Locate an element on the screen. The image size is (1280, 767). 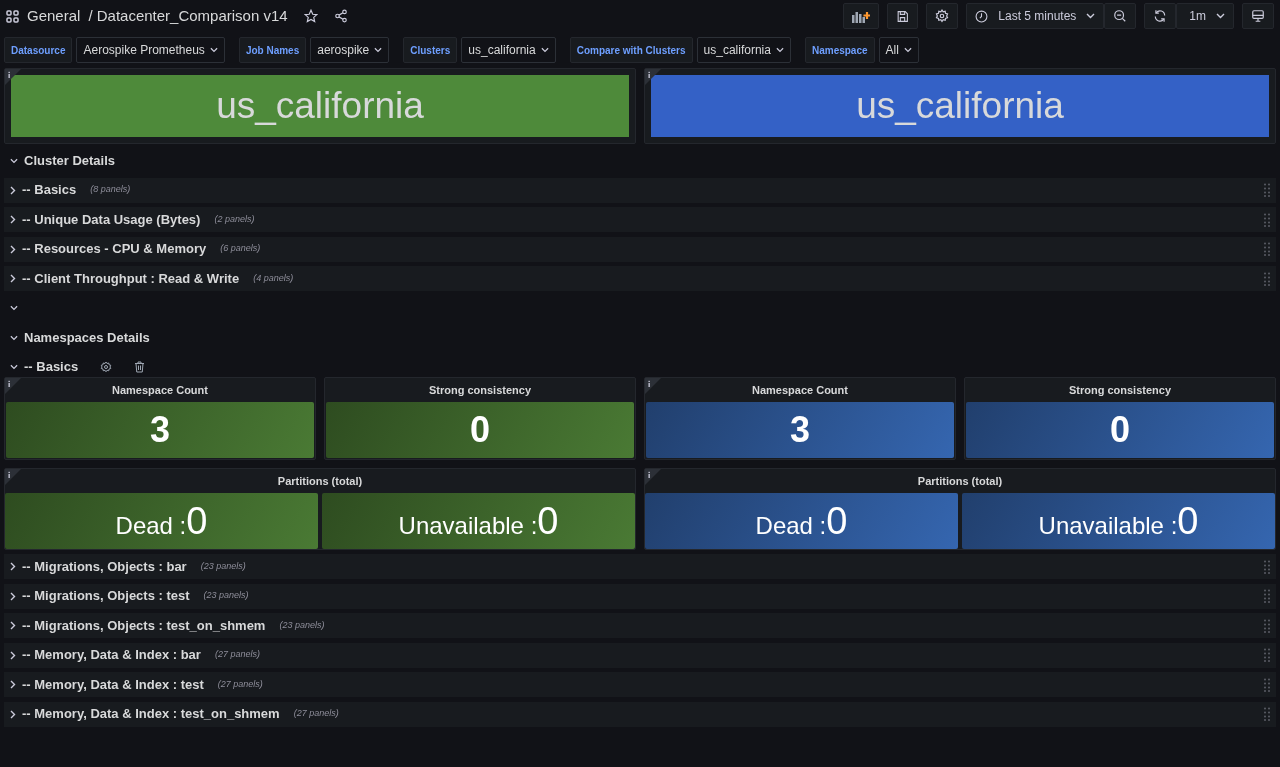
collapsed-row: -- Migrations, Objects : bar (23 panels) is located at coordinates (640, 566).